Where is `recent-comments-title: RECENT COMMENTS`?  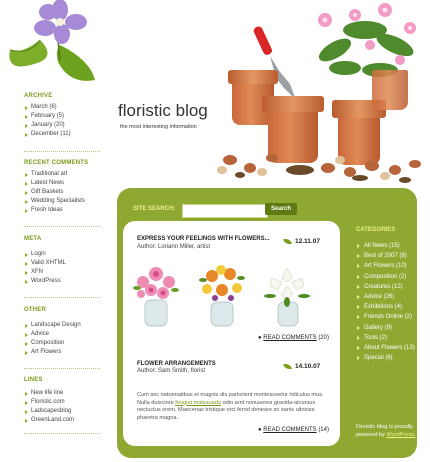
recent-comments-title: RECENT COMMENTS is located at coordinates (56, 163).